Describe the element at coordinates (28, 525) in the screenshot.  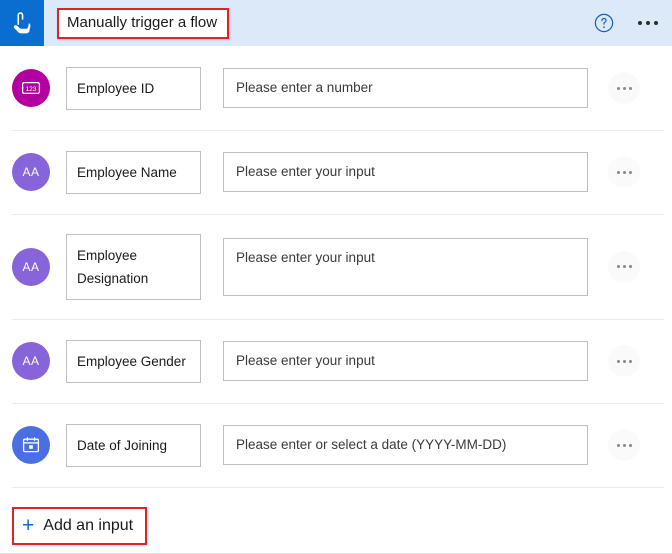
I see `plus-icon: +` at that location.